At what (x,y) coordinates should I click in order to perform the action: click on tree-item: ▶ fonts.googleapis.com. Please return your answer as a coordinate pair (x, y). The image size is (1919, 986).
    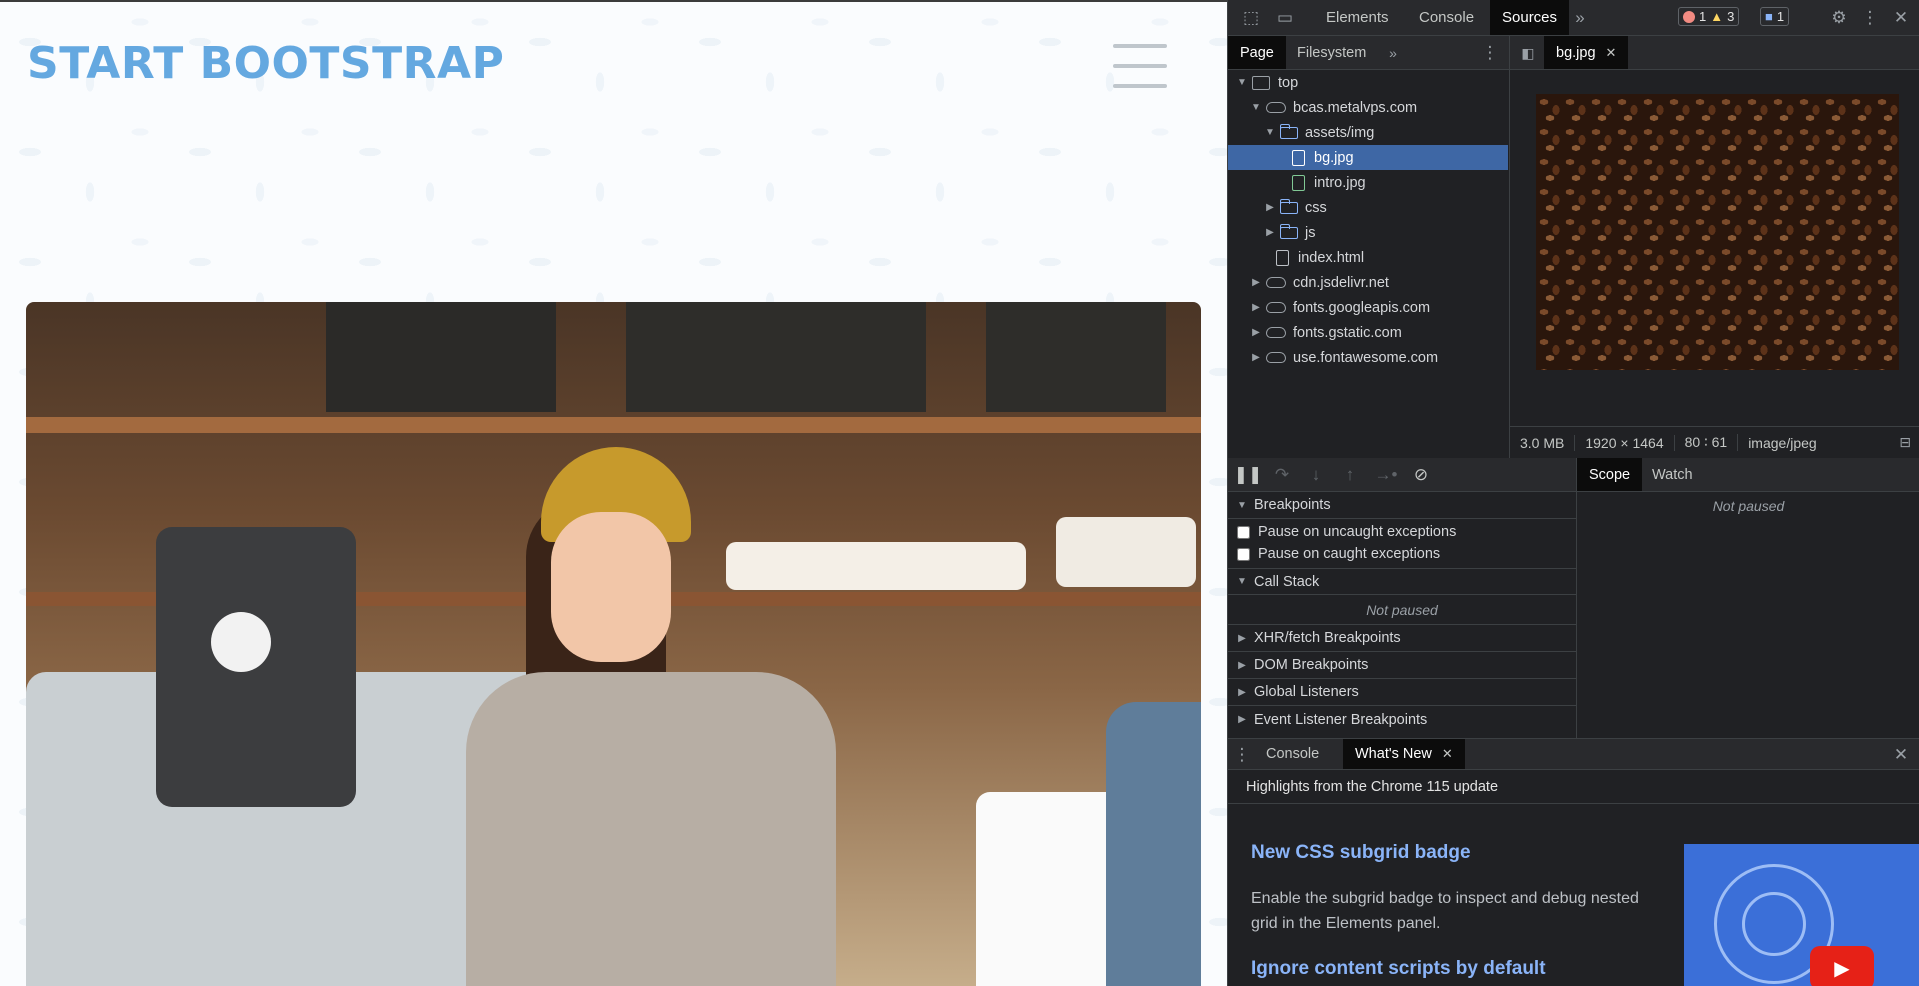
    Looking at the image, I should click on (1368, 307).